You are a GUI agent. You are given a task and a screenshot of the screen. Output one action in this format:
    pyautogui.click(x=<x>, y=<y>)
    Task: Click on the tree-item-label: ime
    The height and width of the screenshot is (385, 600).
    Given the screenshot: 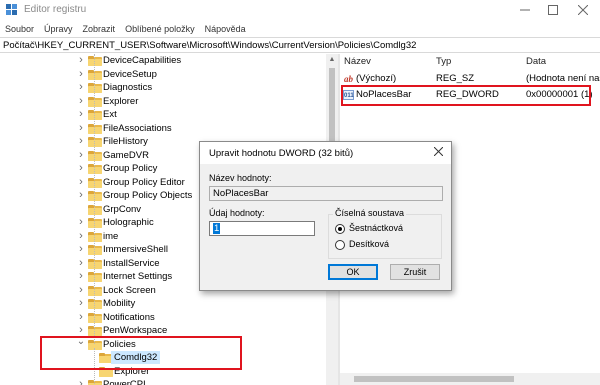 What is the action you would take?
    pyautogui.click(x=110, y=236)
    